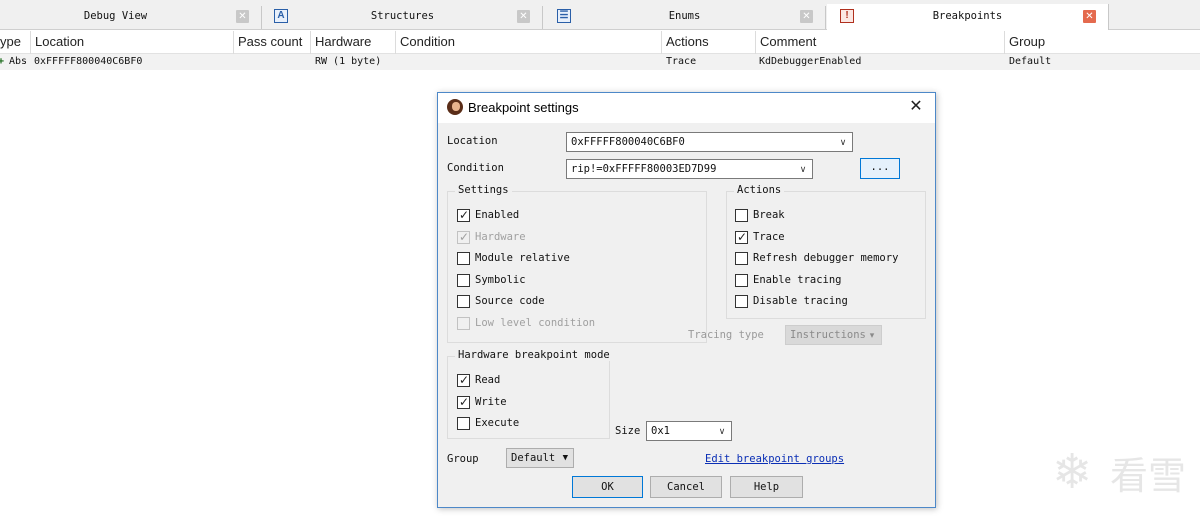 Image resolution: width=1200 pixels, height=518 pixels. What do you see at coordinates (488, 380) in the screenshot?
I see `checkbox-label: Read` at bounding box center [488, 380].